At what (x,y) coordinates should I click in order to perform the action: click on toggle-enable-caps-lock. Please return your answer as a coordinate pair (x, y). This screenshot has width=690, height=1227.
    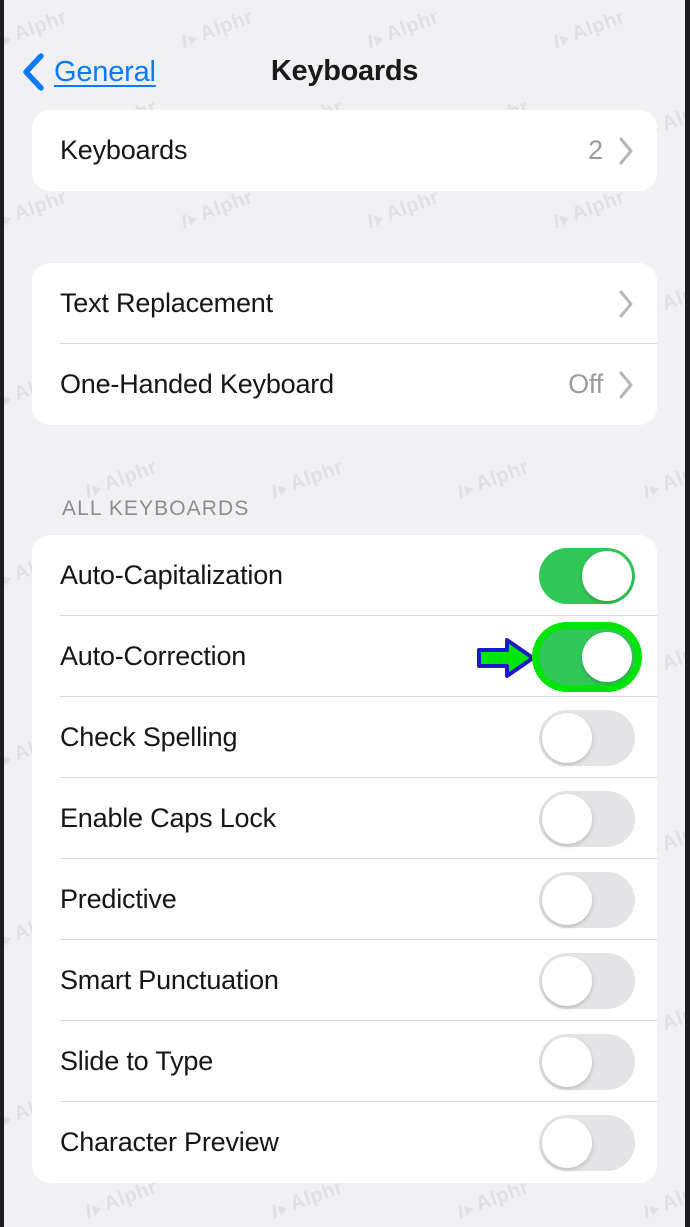
    Looking at the image, I should click on (587, 818).